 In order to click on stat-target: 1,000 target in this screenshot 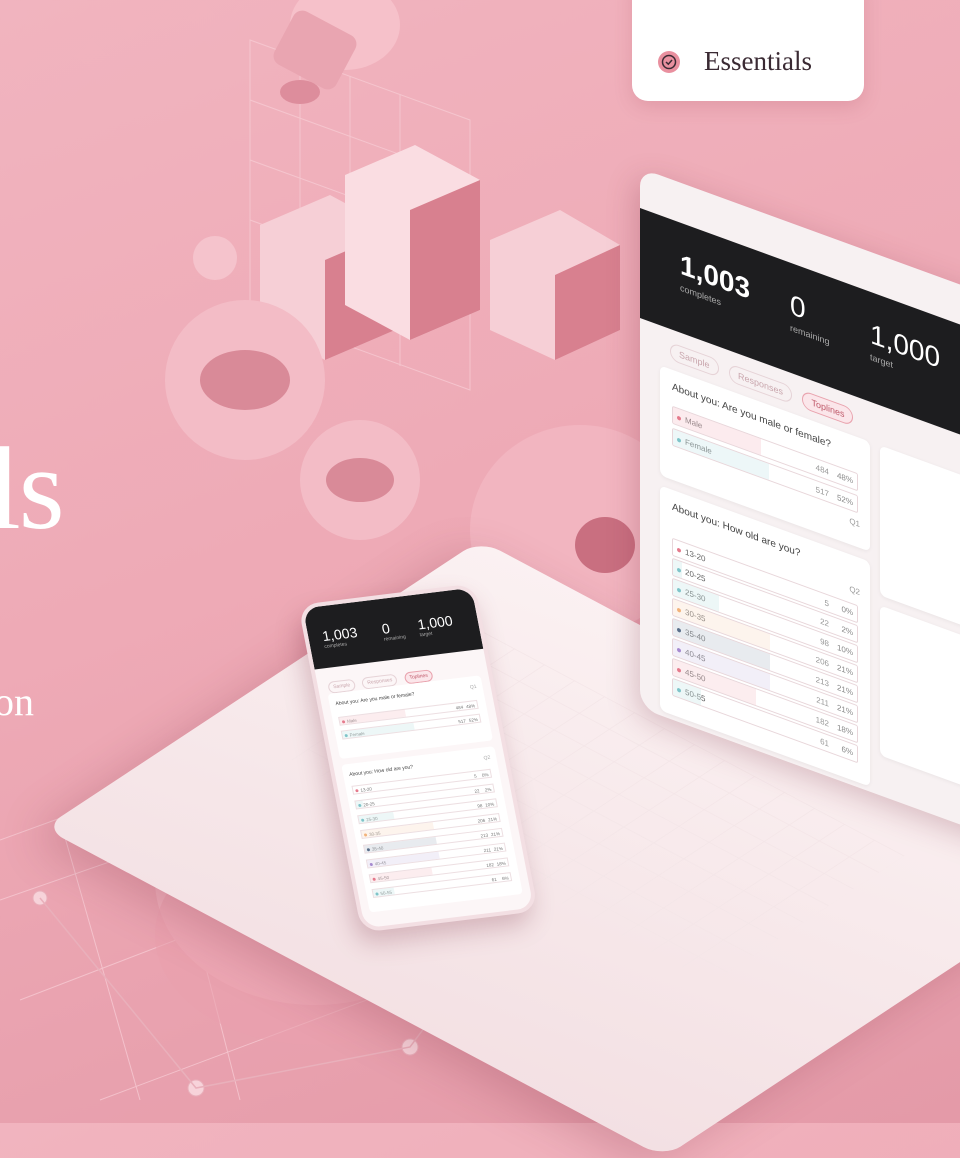, I will do `click(905, 346)`.